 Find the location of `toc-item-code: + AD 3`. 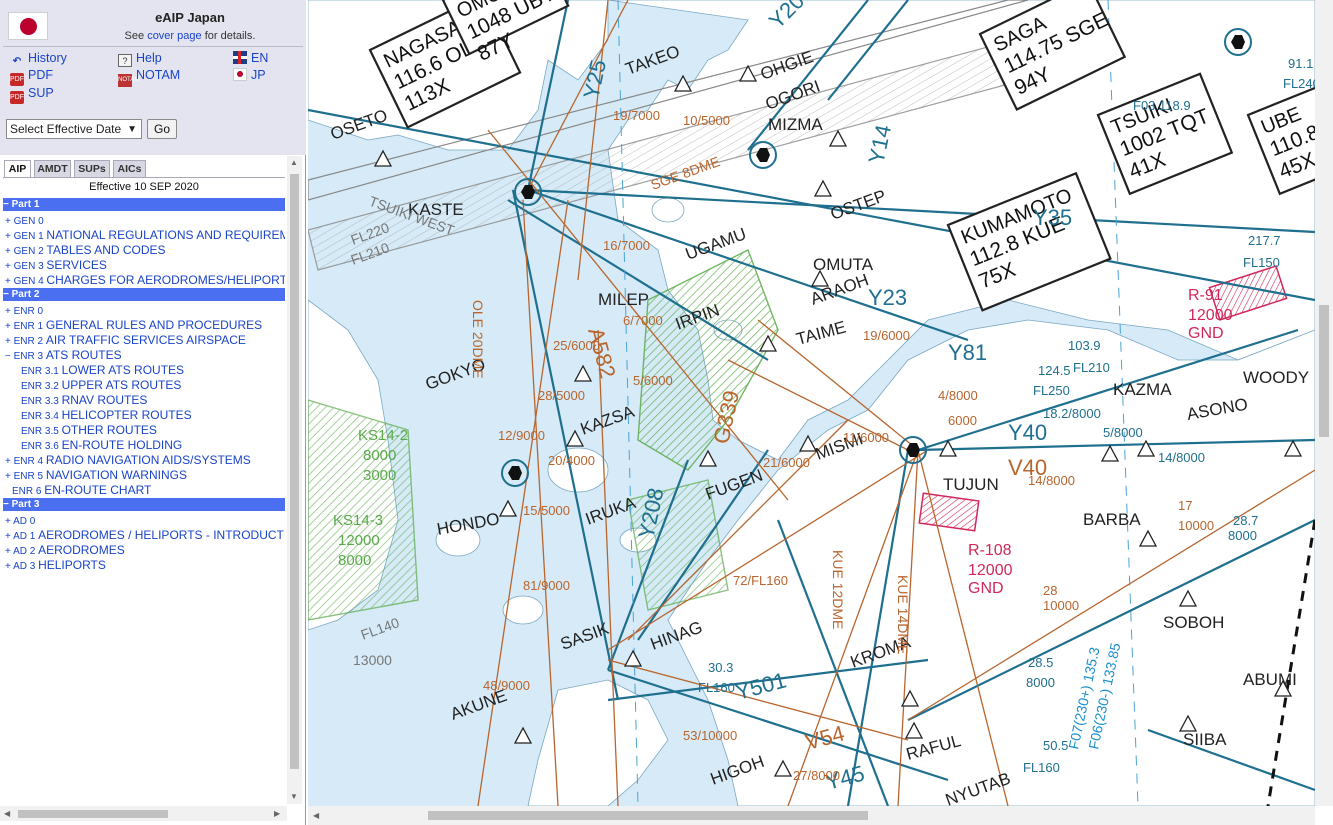

toc-item-code: + AD 3 is located at coordinates (22, 566).